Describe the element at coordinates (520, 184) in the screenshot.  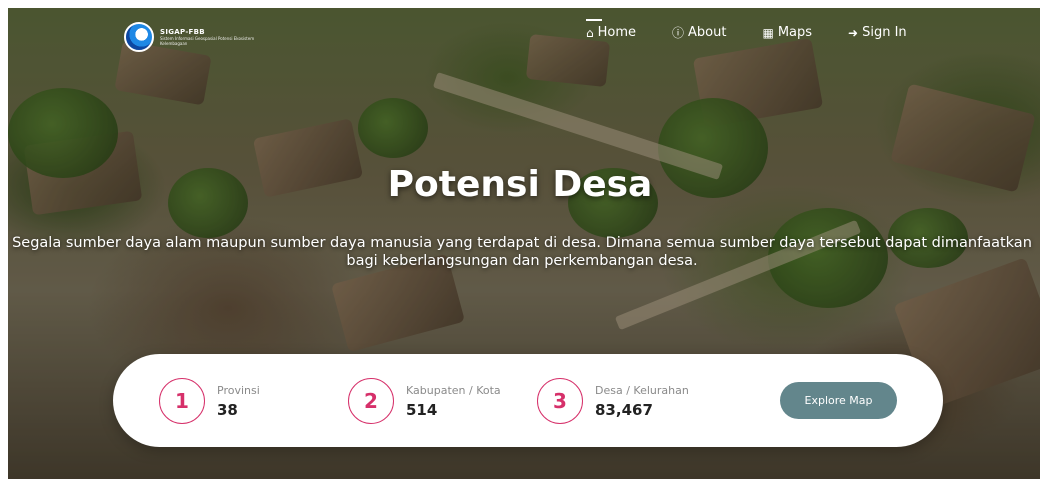
I see `hero-title: Potensi Desa` at that location.